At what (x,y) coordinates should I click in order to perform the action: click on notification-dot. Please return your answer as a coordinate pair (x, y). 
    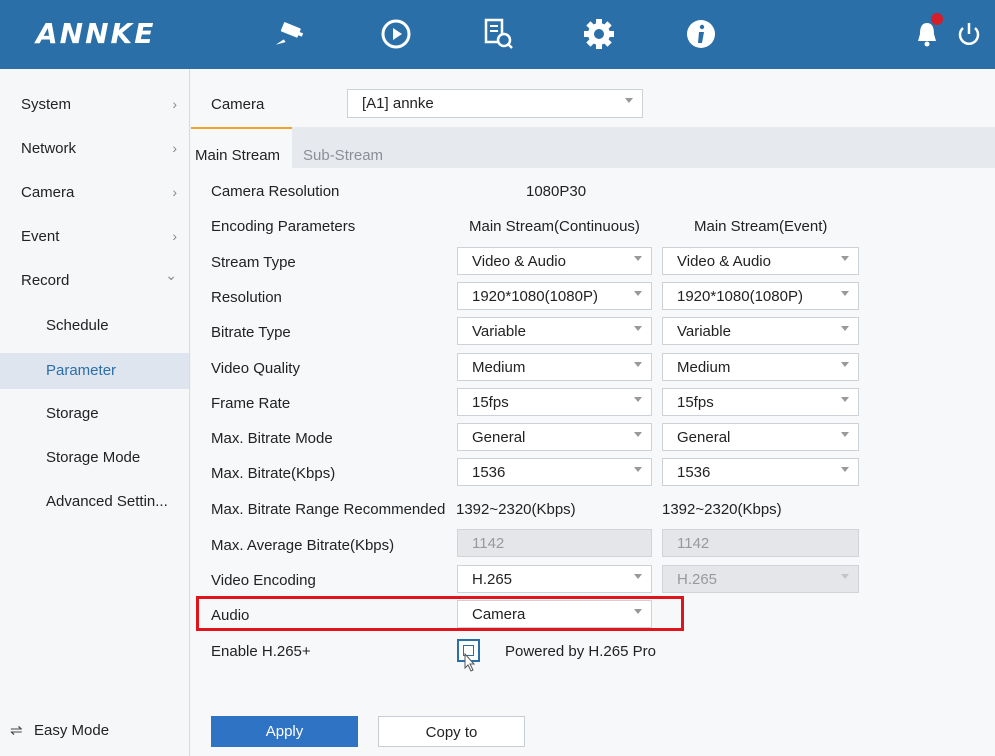
    Looking at the image, I should click on (937, 19).